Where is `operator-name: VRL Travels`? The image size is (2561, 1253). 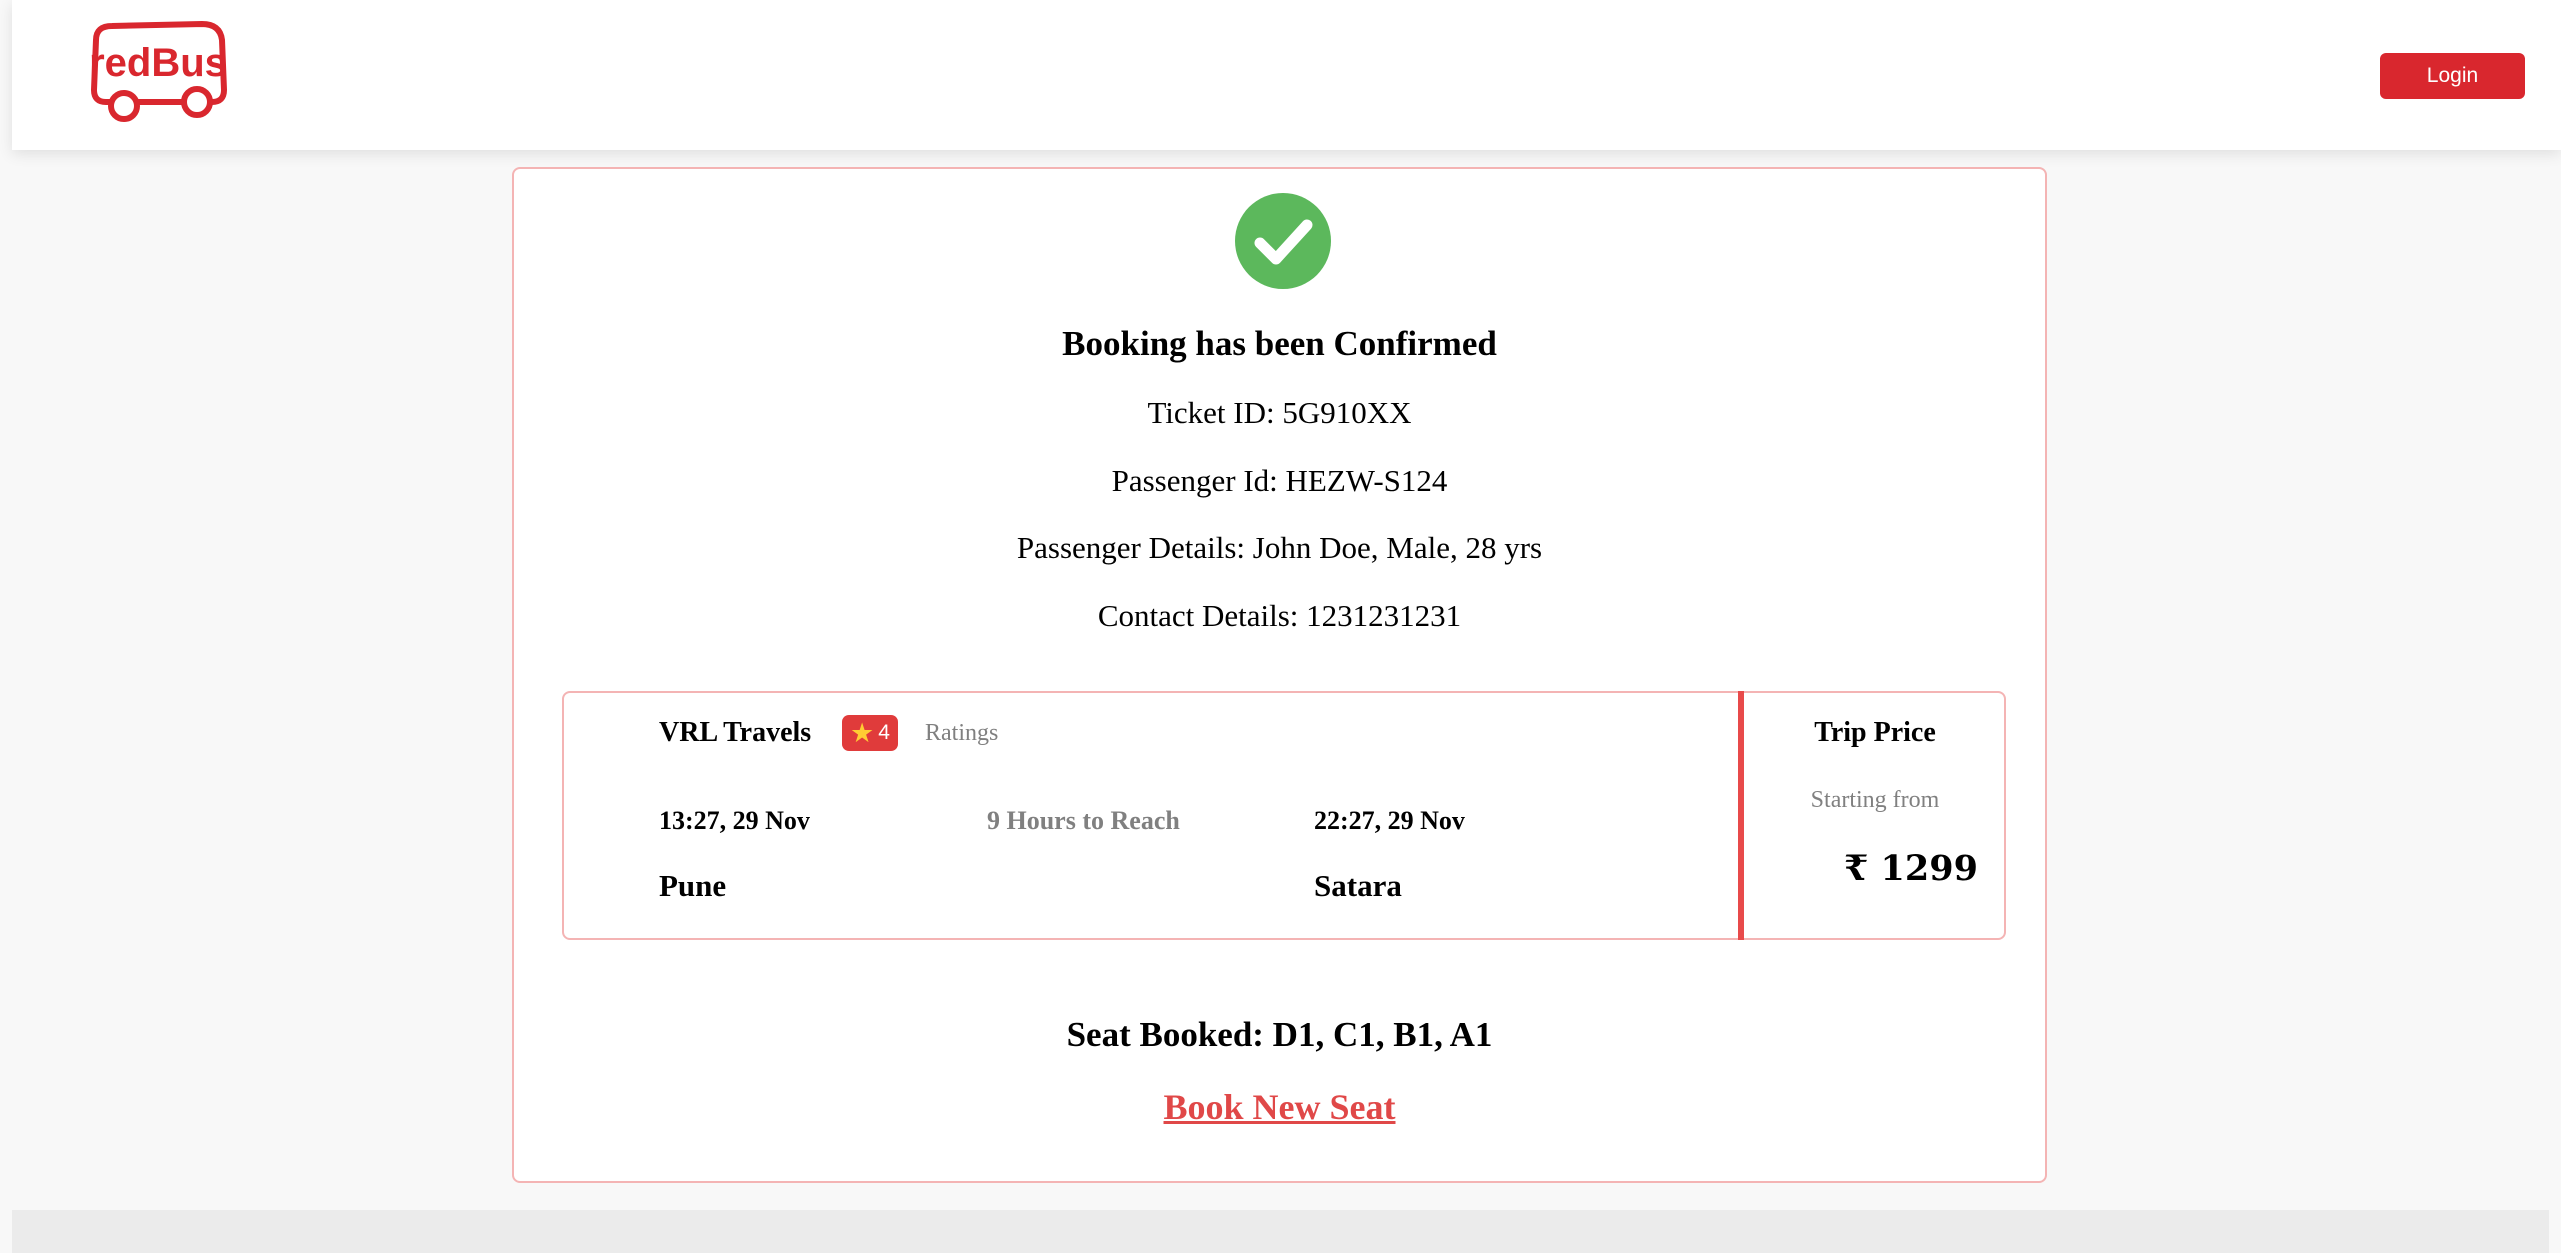
operator-name: VRL Travels is located at coordinates (735, 732).